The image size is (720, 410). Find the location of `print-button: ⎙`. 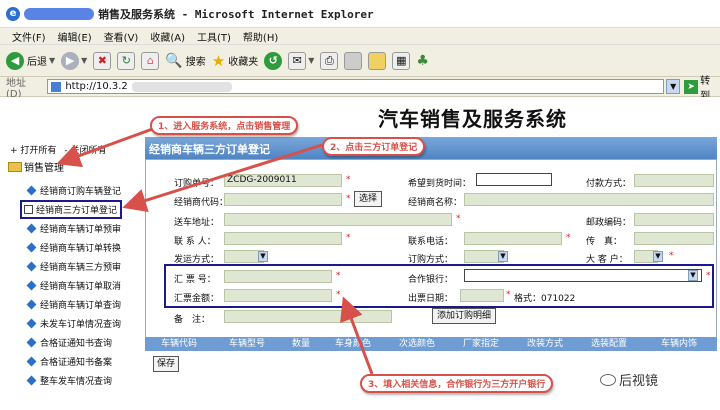

print-button: ⎙ is located at coordinates (329, 60).